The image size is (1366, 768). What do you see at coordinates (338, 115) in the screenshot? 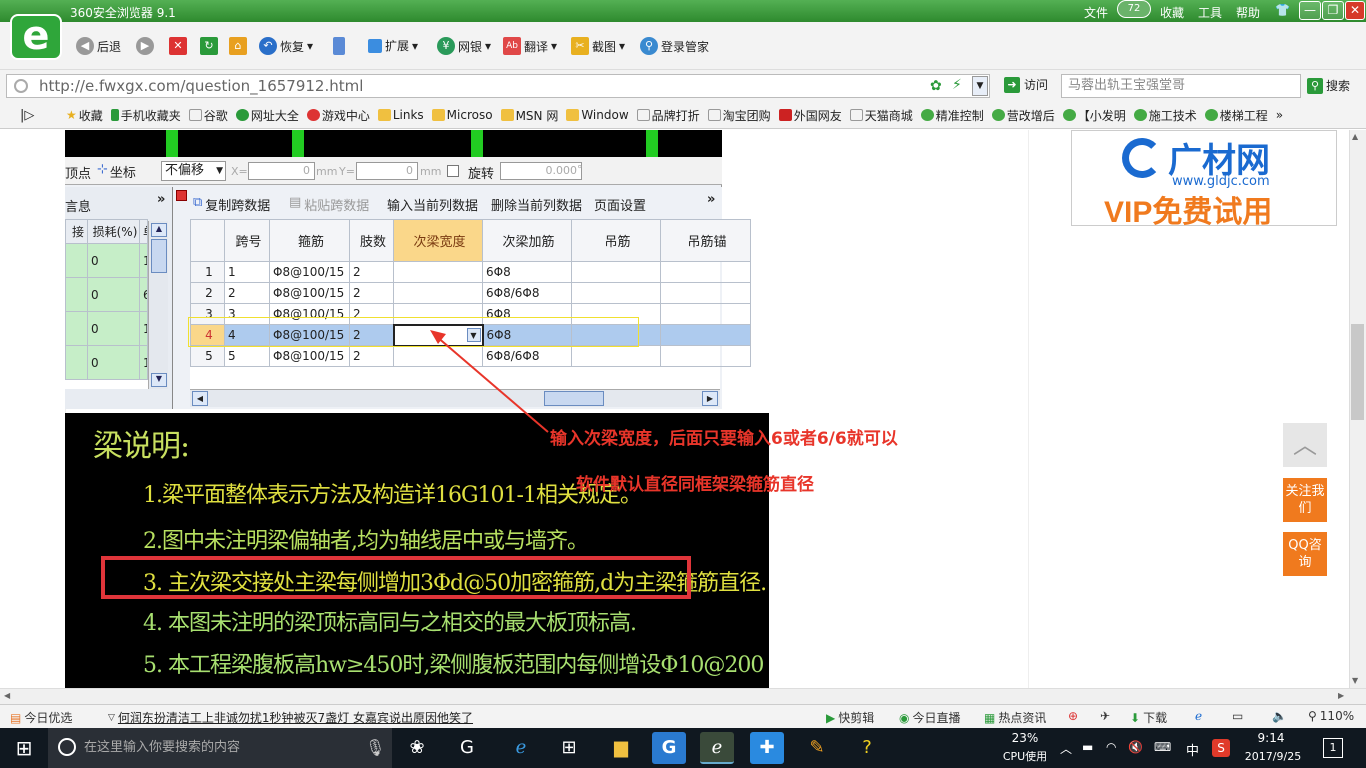
I see `bookmark-item: 游戏中心` at bounding box center [338, 115].